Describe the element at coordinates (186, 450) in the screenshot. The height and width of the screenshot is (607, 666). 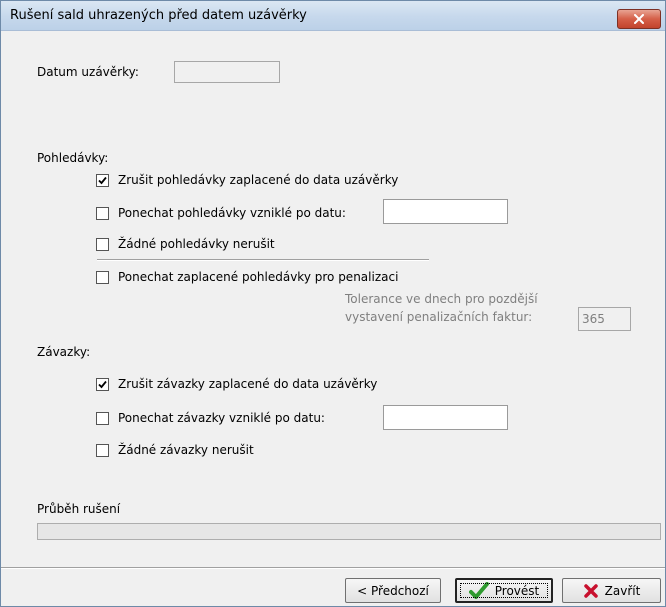
I see `no-liabilities-cancel-label: Žádné závazky nerušit` at that location.